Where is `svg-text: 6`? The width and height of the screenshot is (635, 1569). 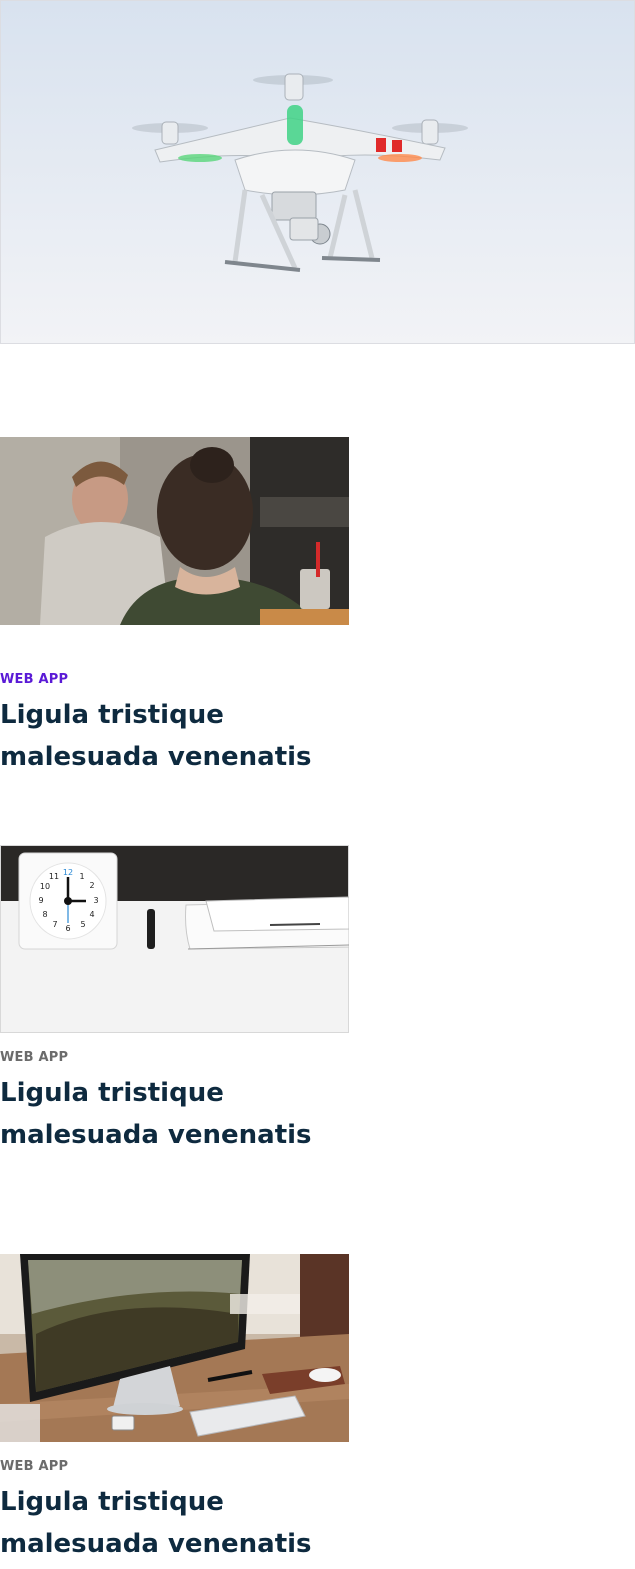
svg-text: 6 is located at coordinates (67, 928).